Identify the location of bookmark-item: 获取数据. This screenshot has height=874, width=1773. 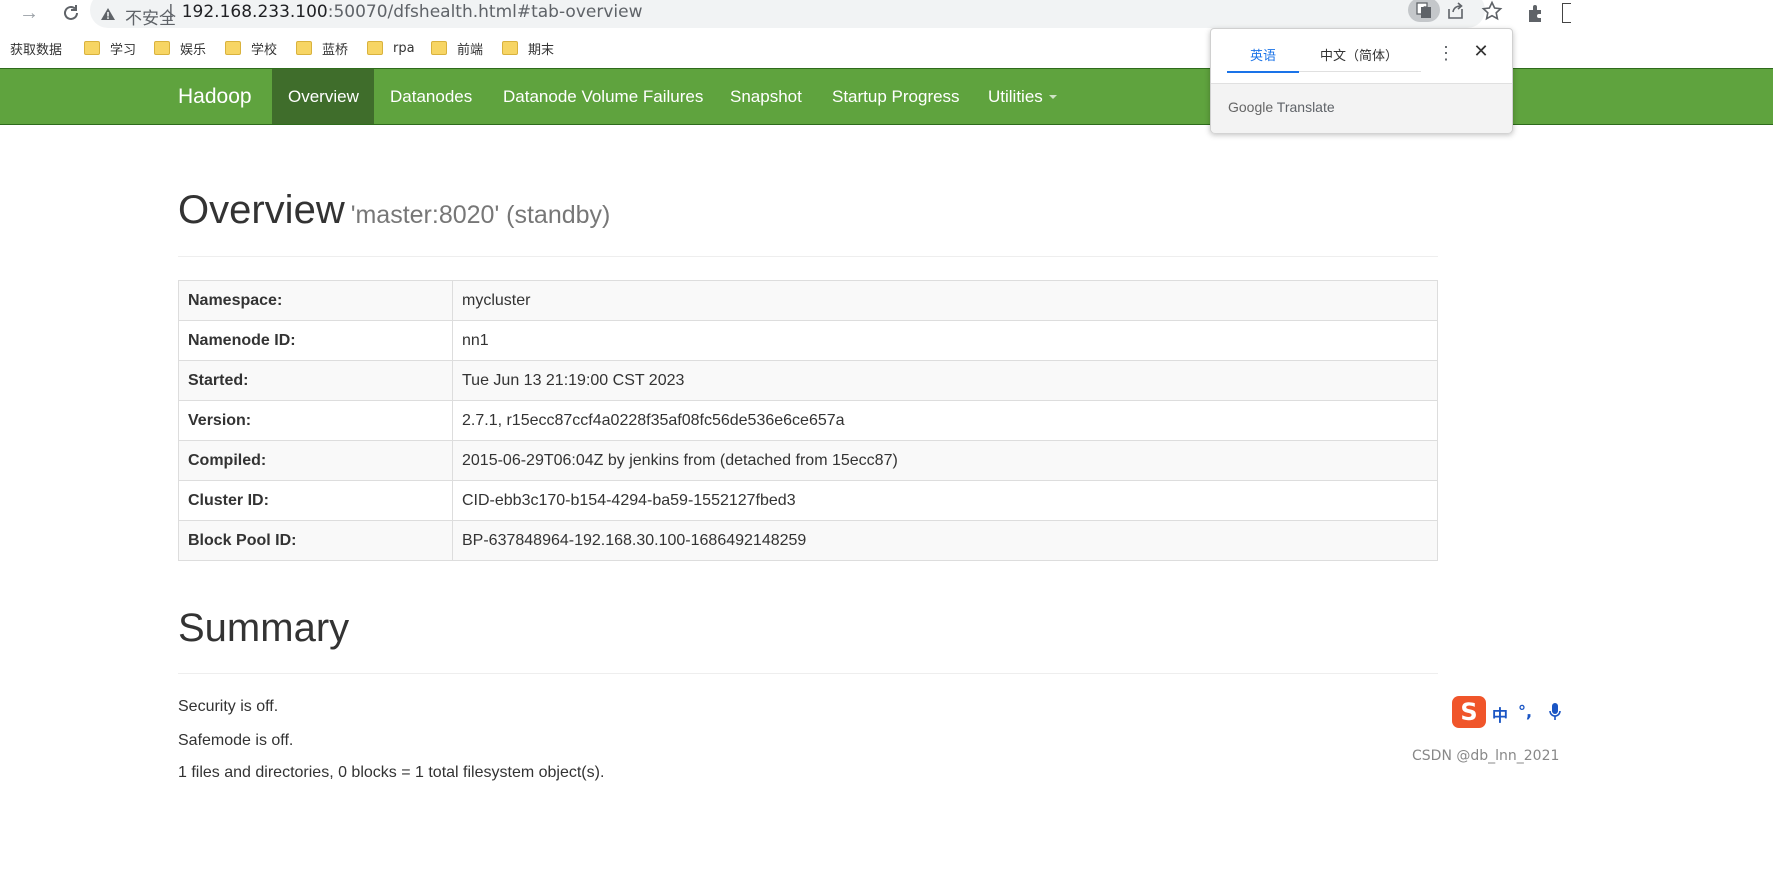
(36, 48).